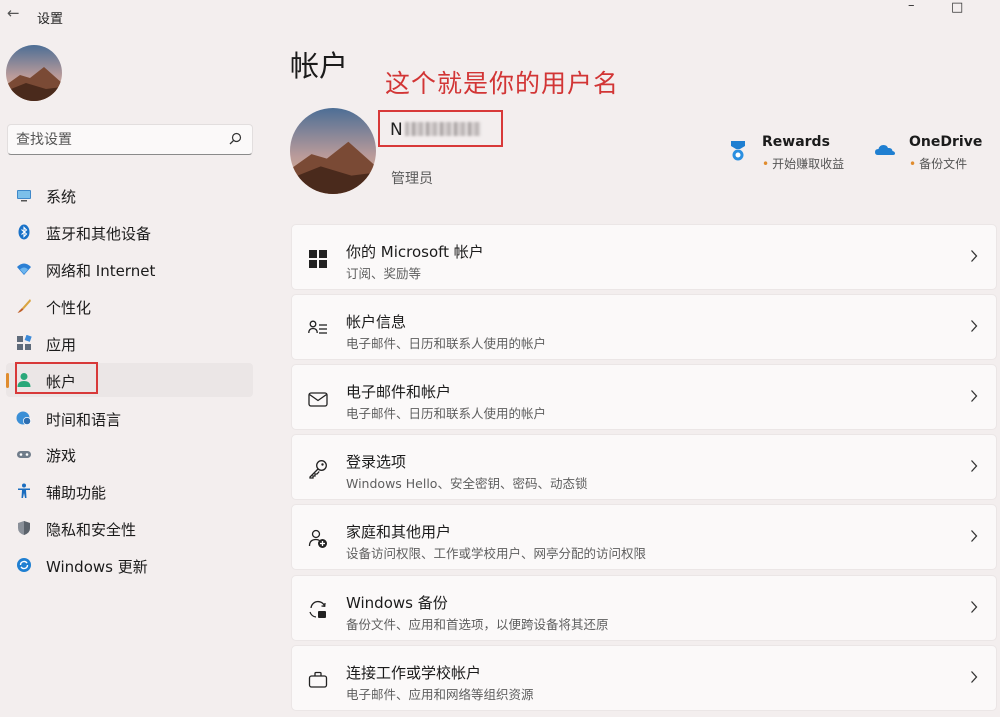 This screenshot has height=717, width=1000. Describe the element at coordinates (24, 454) in the screenshot. I see `gamepad-icon` at that location.